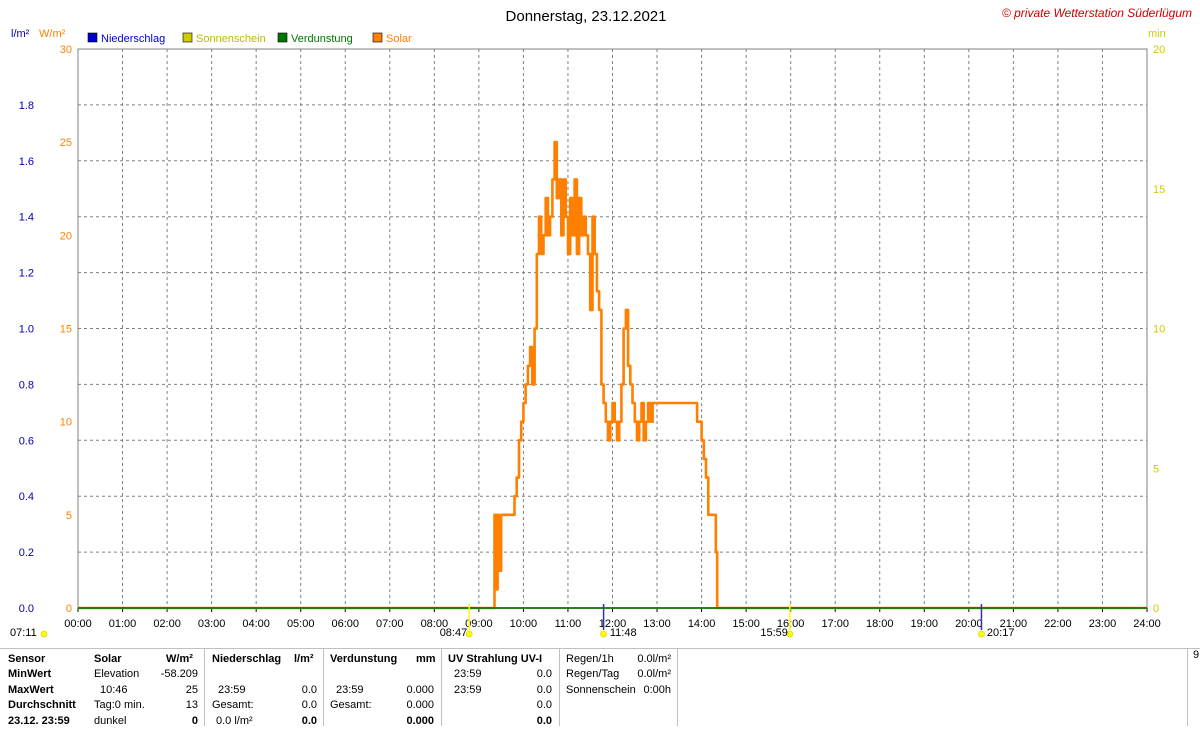  Describe the element at coordinates (654, 659) in the screenshot. I see `rain-1h-value: 0.0l/m²` at that location.